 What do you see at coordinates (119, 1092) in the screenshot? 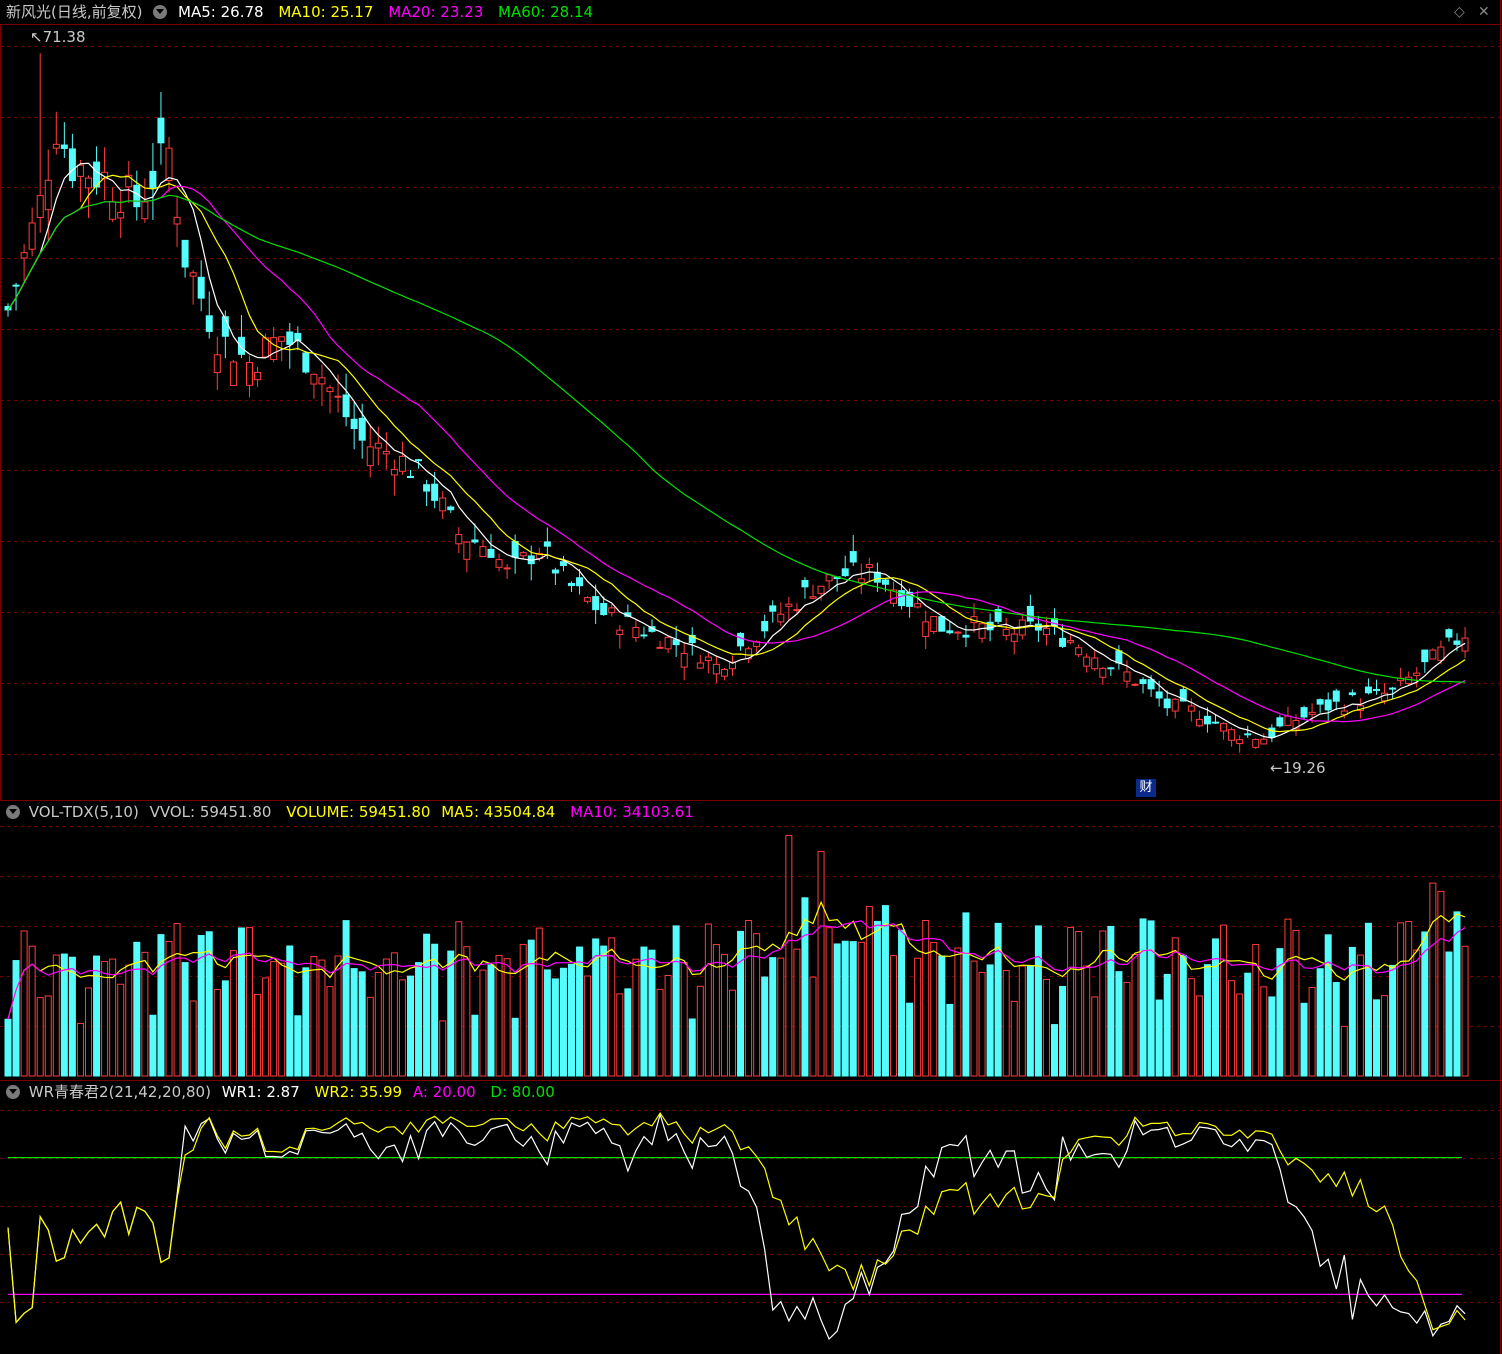
I see `wr-indicator-name: WR青春君2(21,42,20,80)` at bounding box center [119, 1092].